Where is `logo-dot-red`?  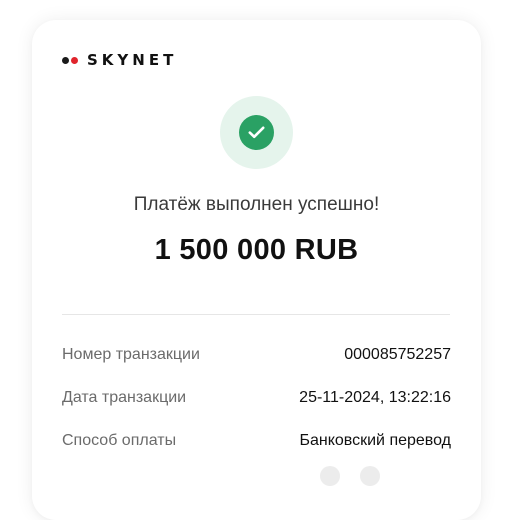
logo-dot-red is located at coordinates (74, 60).